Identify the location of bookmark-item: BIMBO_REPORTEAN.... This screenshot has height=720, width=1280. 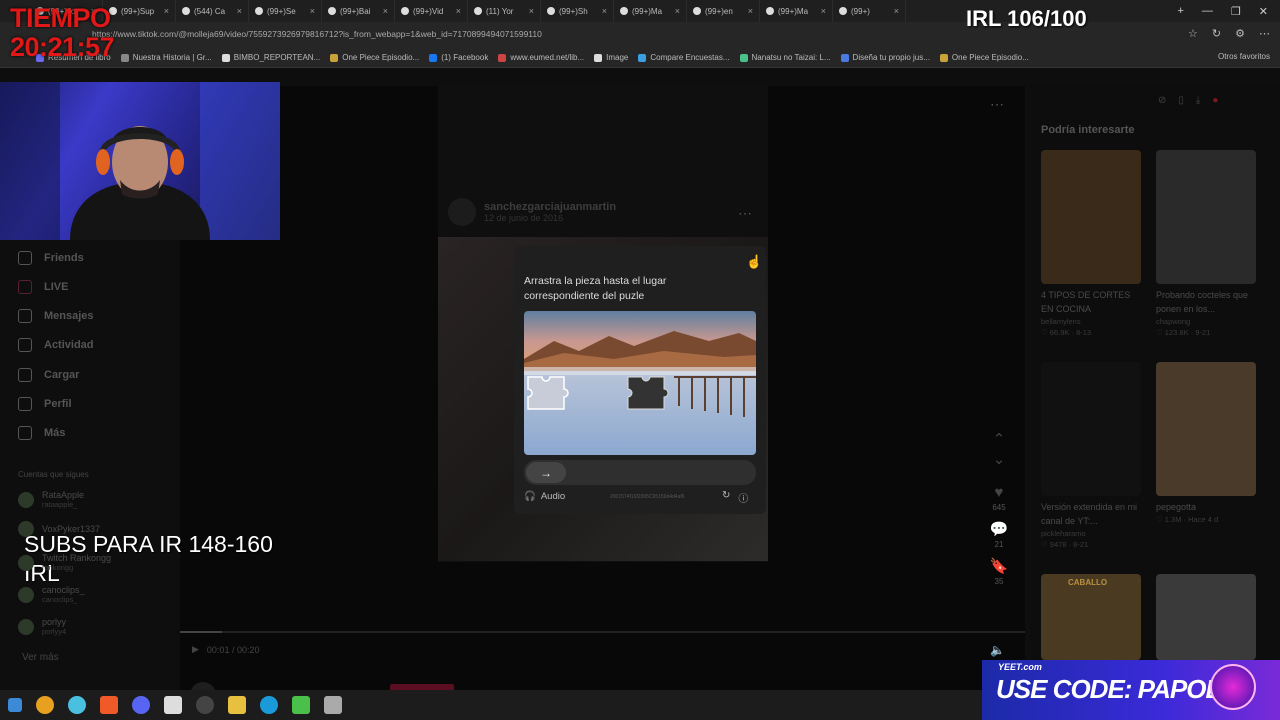
(270, 57).